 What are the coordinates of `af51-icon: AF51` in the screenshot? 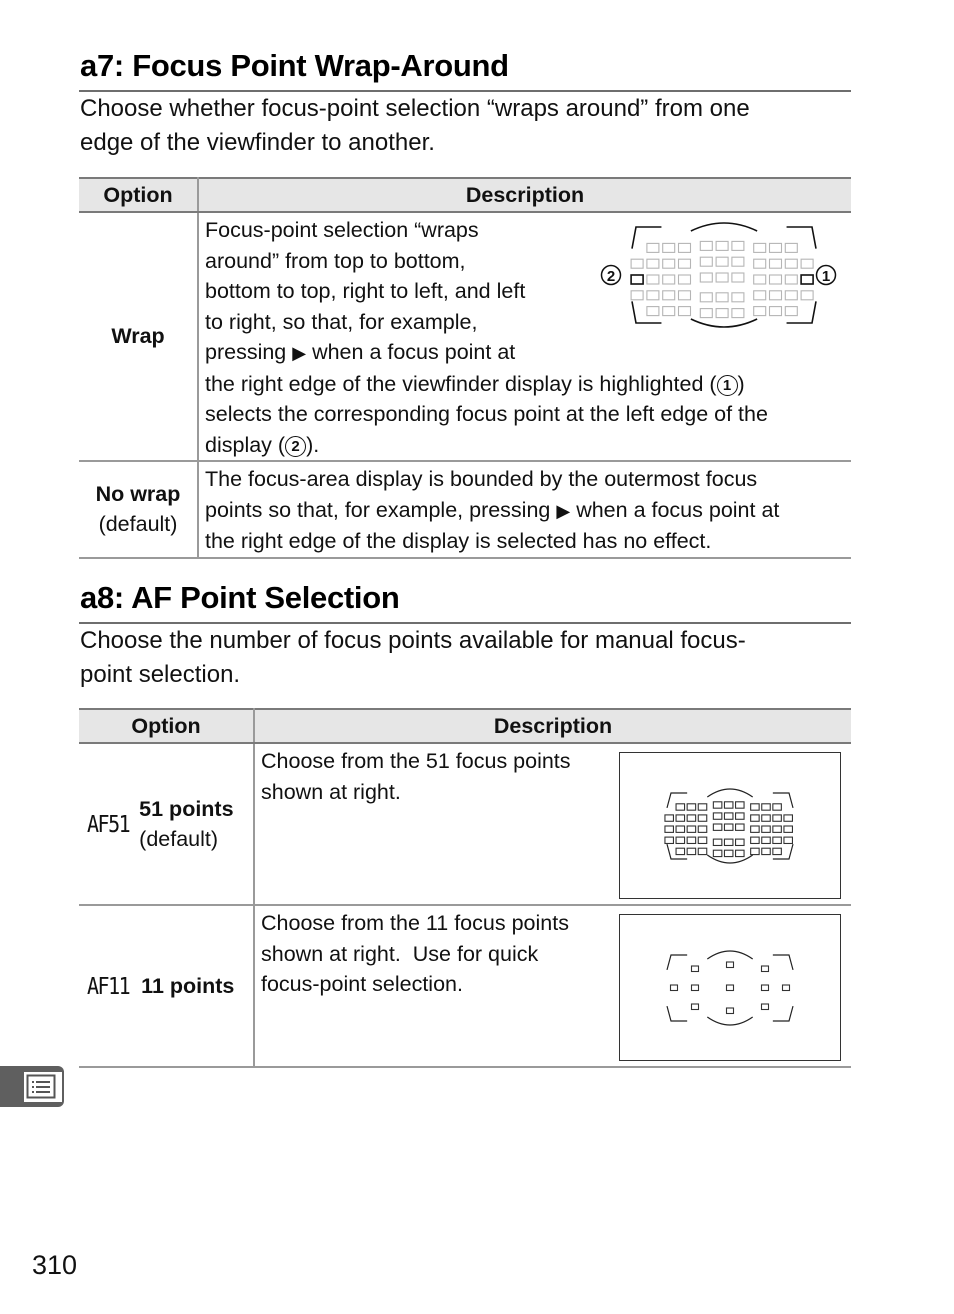 It's located at (109, 824).